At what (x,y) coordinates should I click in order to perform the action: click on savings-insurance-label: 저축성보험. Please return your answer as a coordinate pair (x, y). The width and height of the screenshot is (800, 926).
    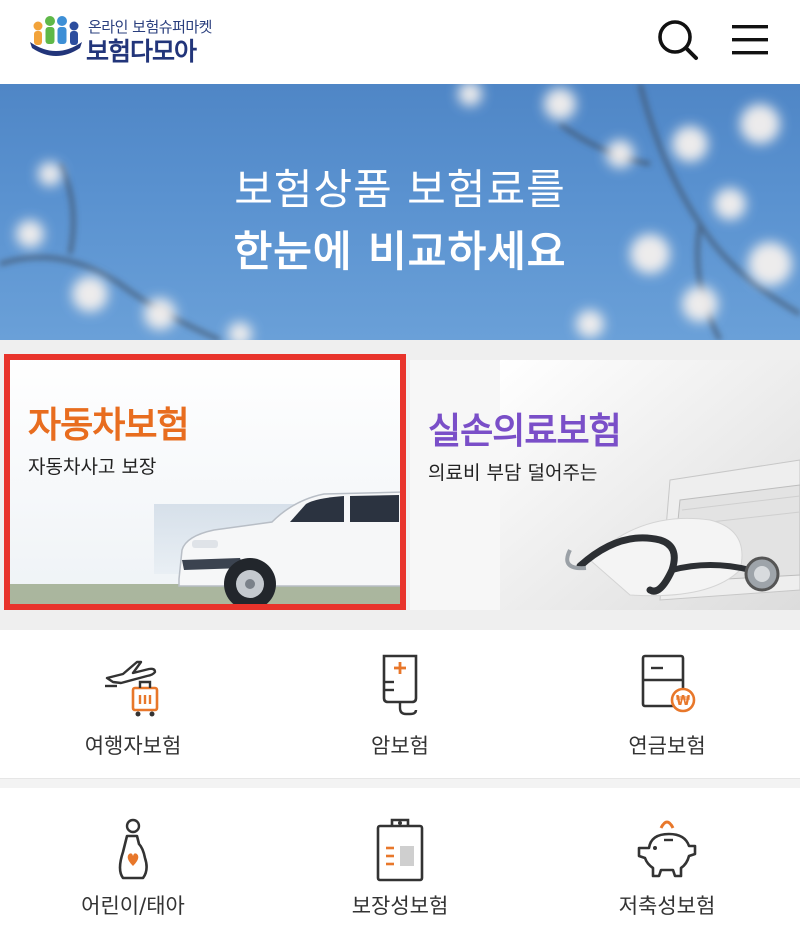
    Looking at the image, I should click on (667, 906).